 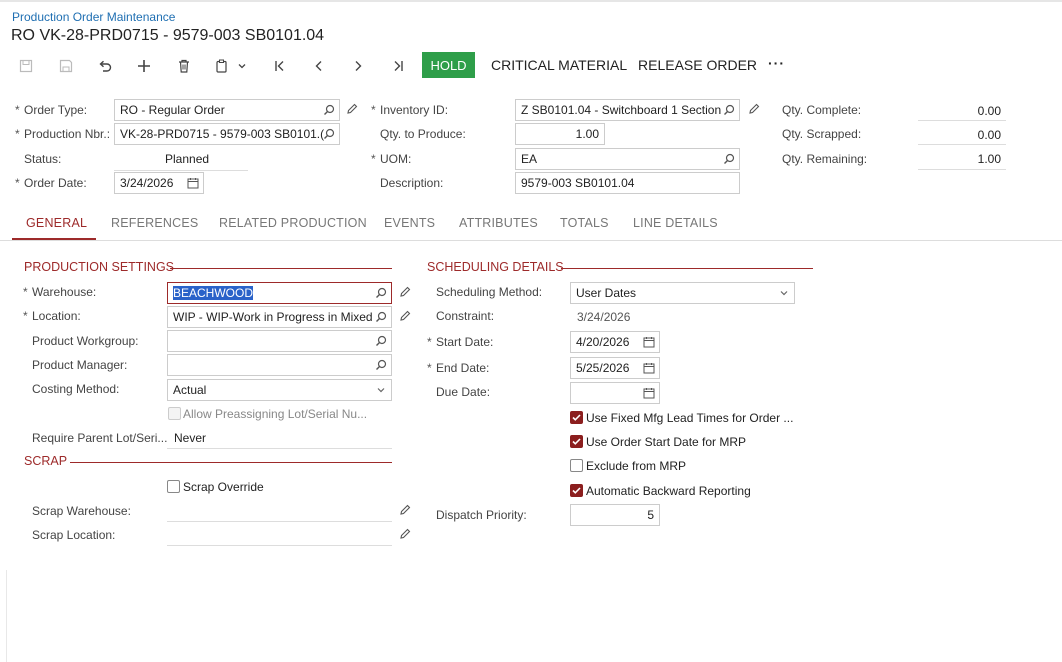 I want to click on active-tab-indicator, so click(x=54, y=239).